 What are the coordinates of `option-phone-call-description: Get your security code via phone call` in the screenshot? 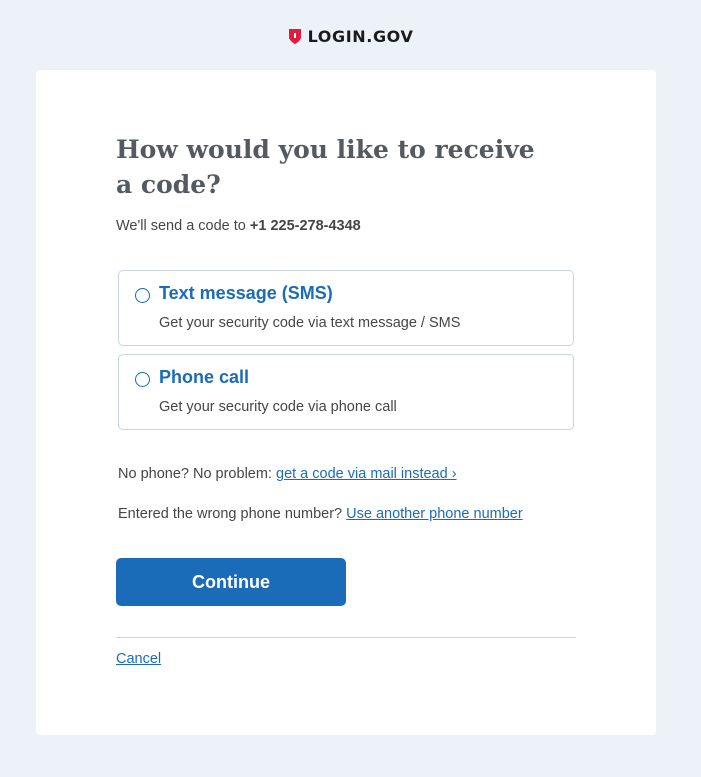 It's located at (278, 407).